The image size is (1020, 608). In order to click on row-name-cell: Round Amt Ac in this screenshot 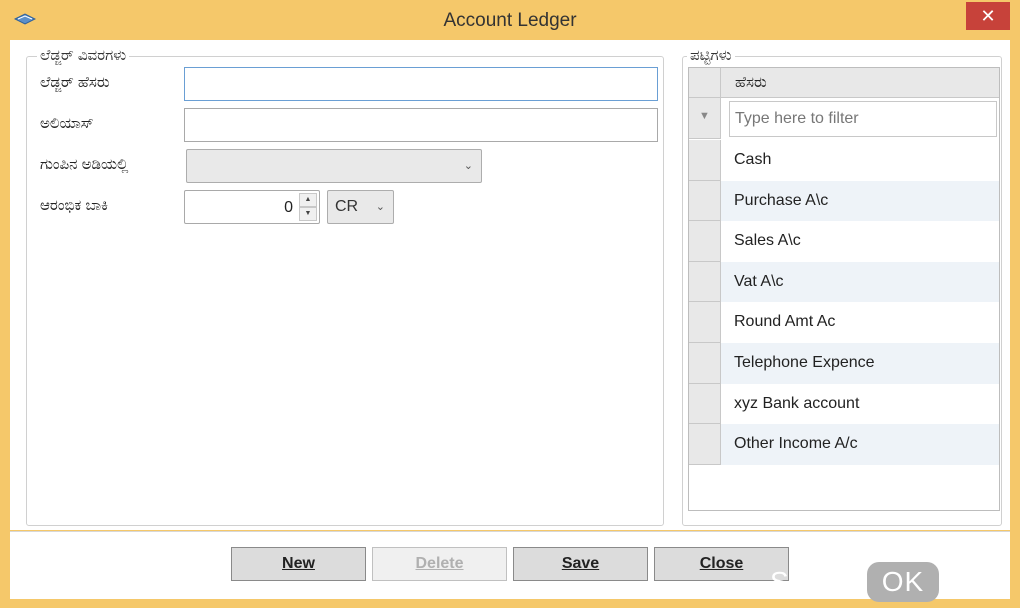, I will do `click(860, 322)`.